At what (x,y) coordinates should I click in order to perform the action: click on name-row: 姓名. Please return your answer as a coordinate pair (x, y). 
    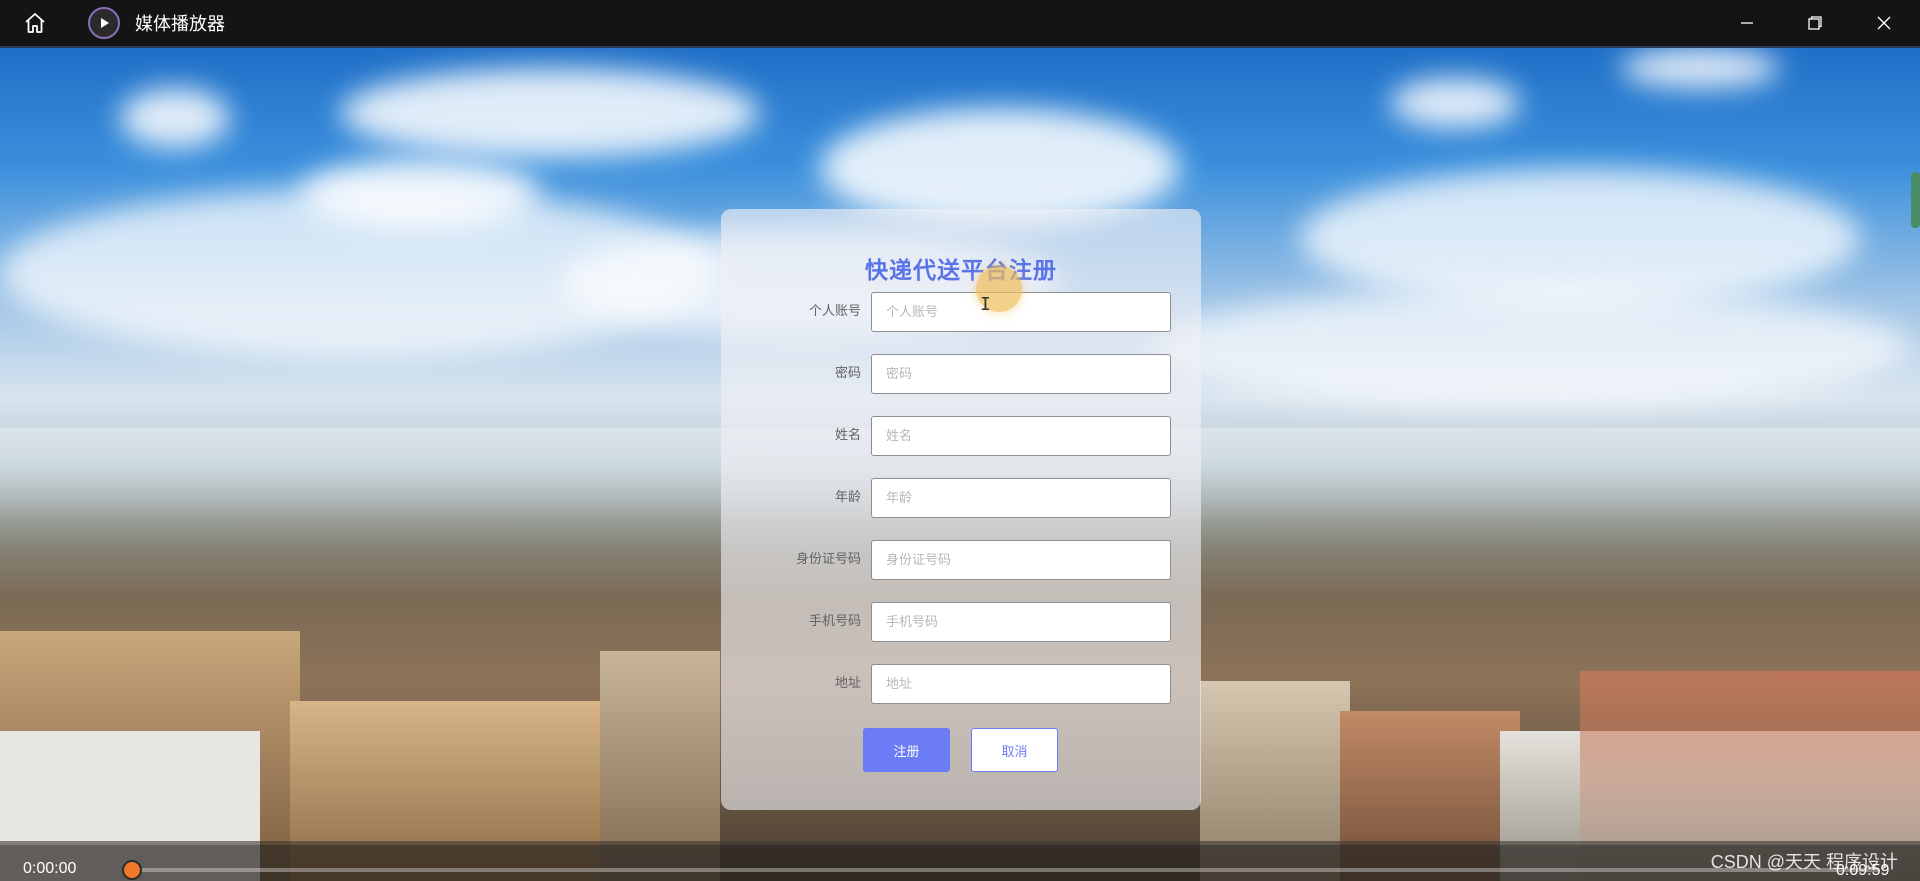
    Looking at the image, I should click on (961, 436).